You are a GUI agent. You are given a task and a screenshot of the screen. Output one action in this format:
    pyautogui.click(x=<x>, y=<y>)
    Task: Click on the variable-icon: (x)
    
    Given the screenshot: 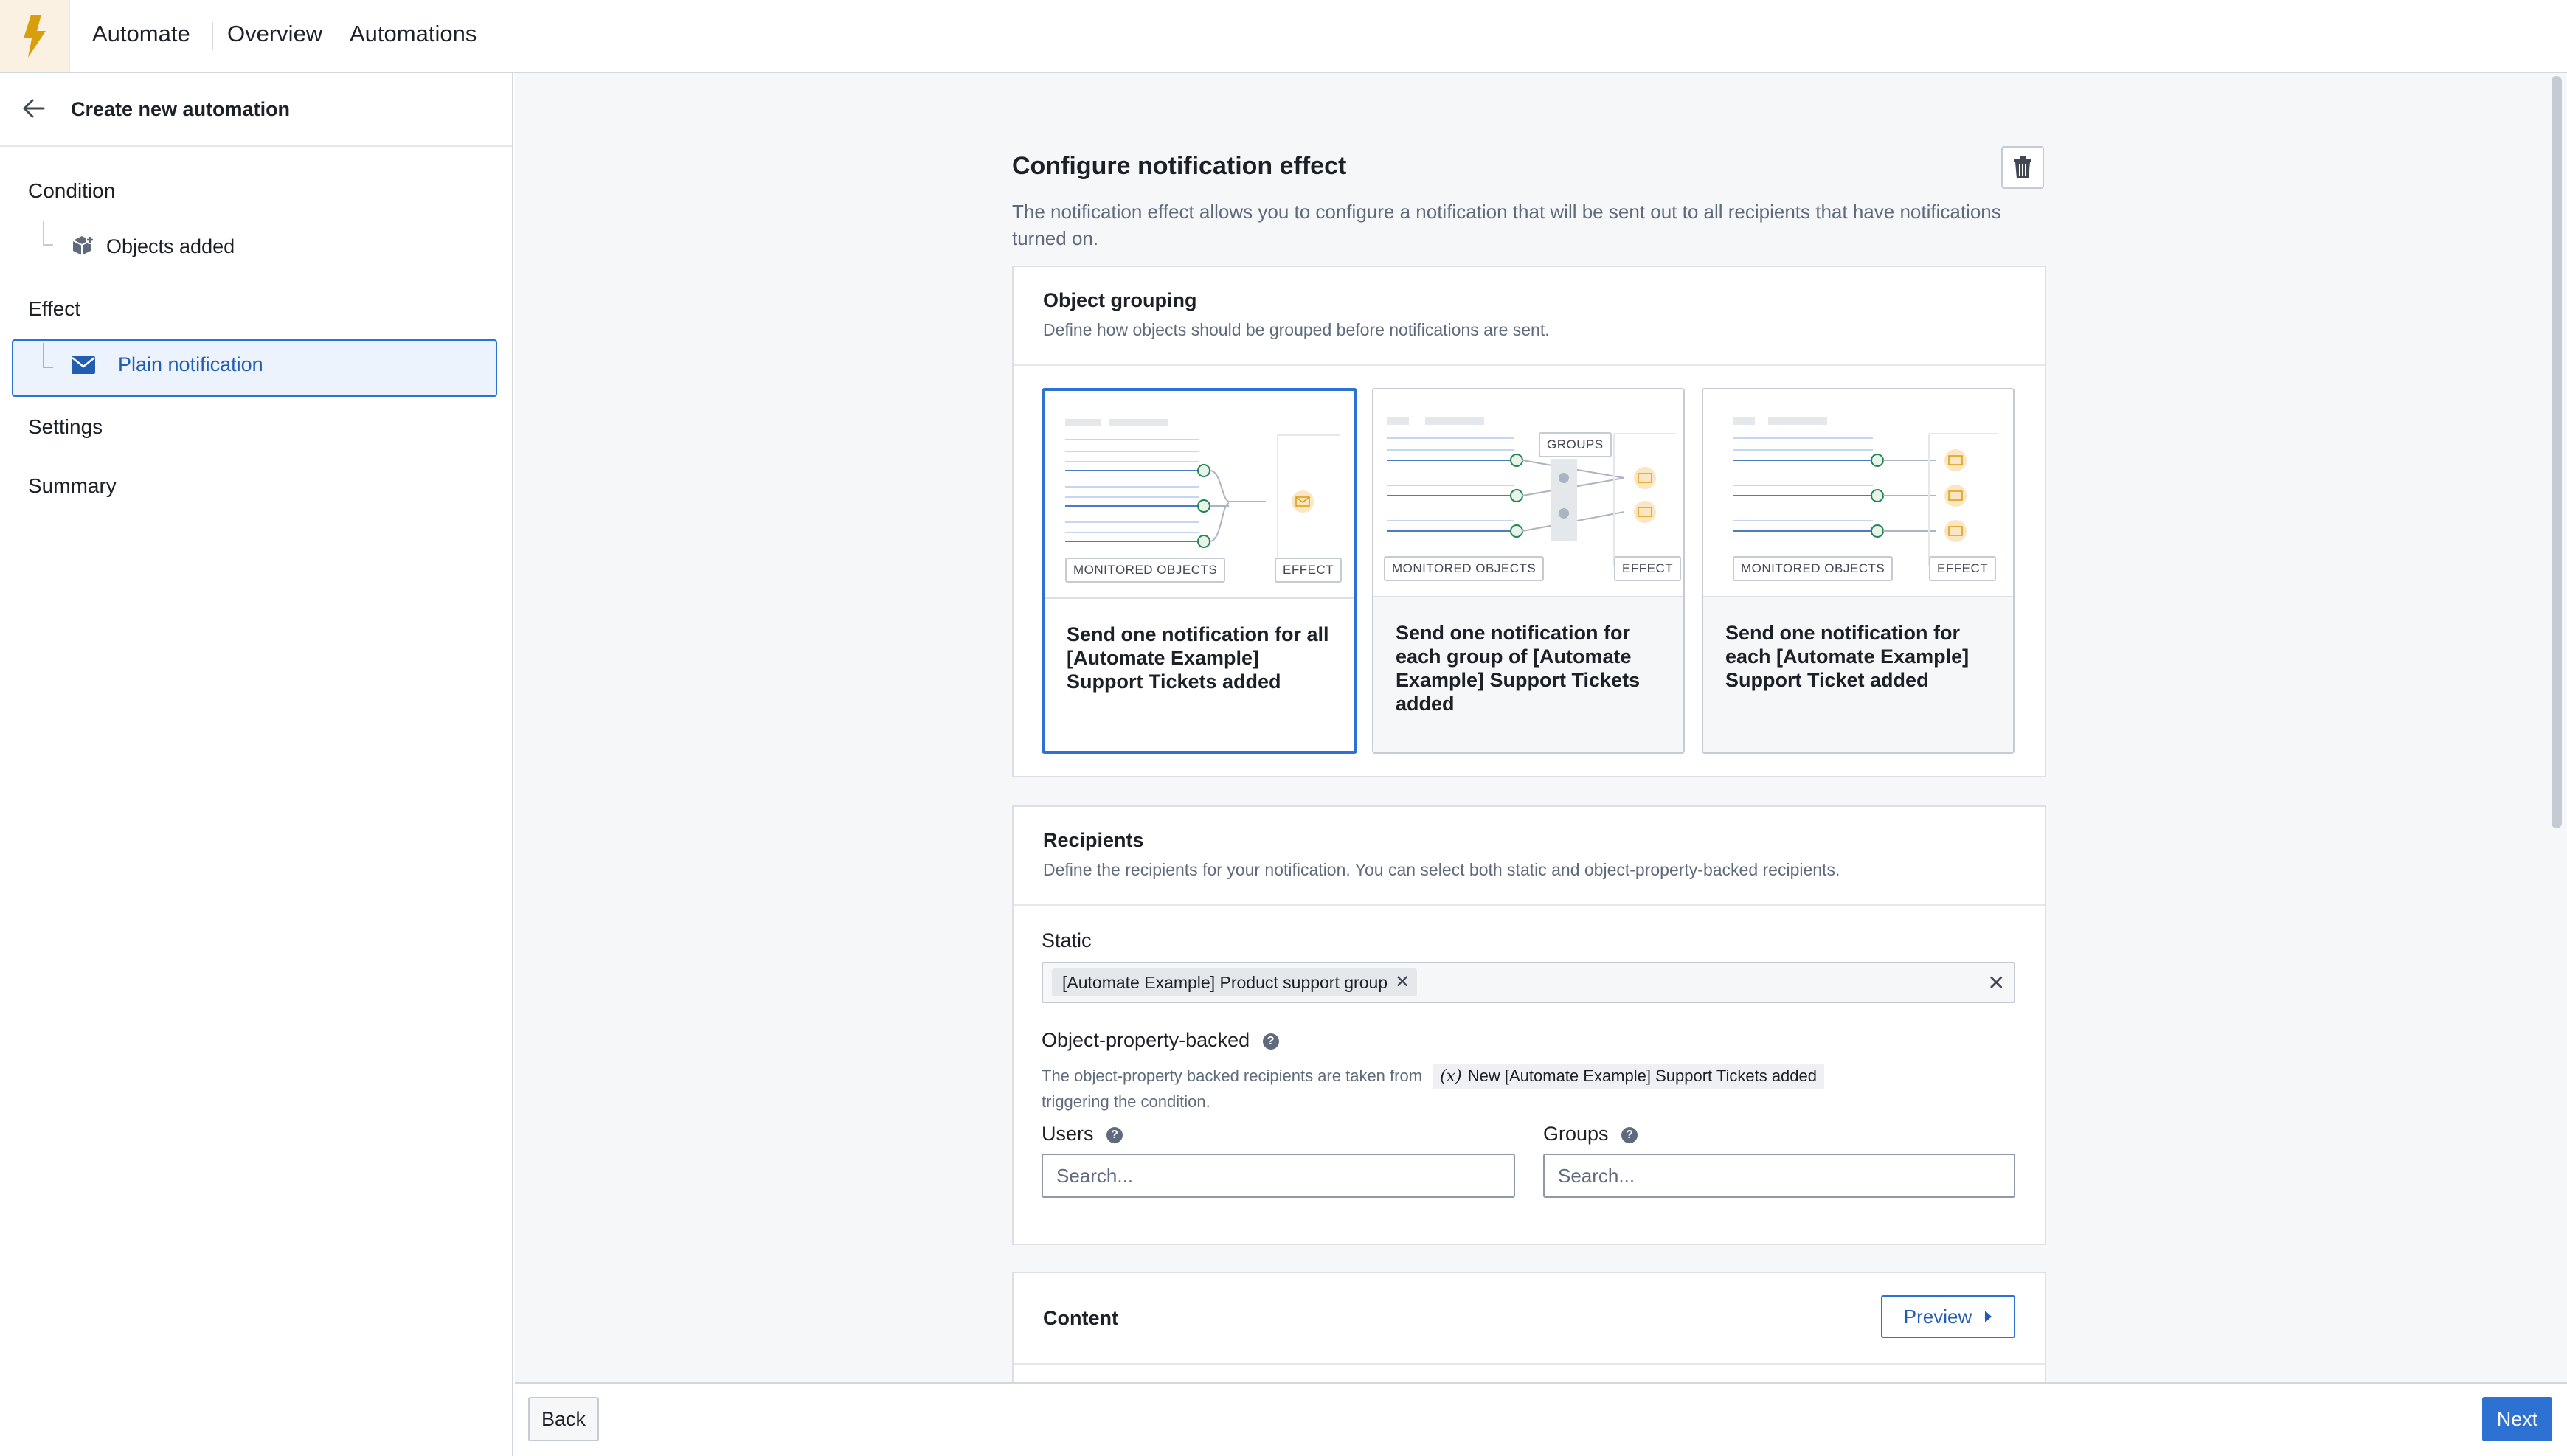 What is the action you would take?
    pyautogui.click(x=1451, y=1076)
    